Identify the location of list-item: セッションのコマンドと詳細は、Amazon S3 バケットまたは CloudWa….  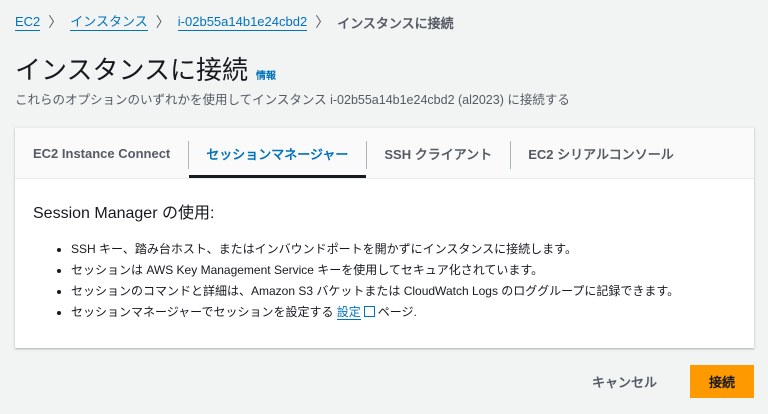
(403, 291).